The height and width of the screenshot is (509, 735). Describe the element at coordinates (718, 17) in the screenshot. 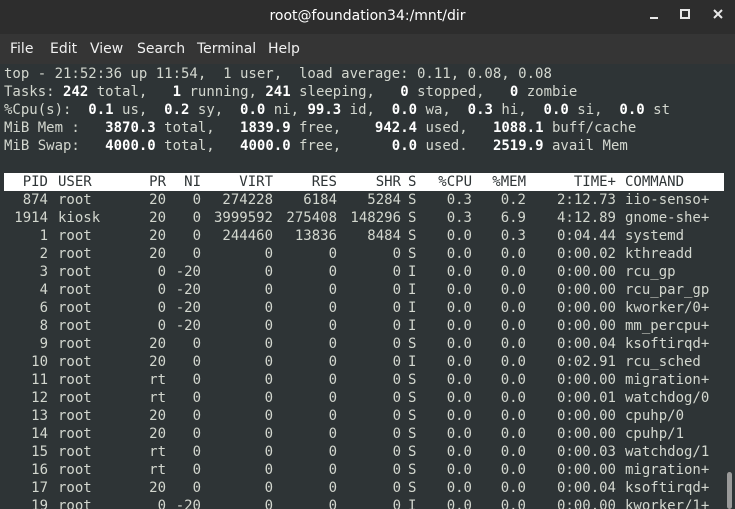

I see `close-icon` at that location.